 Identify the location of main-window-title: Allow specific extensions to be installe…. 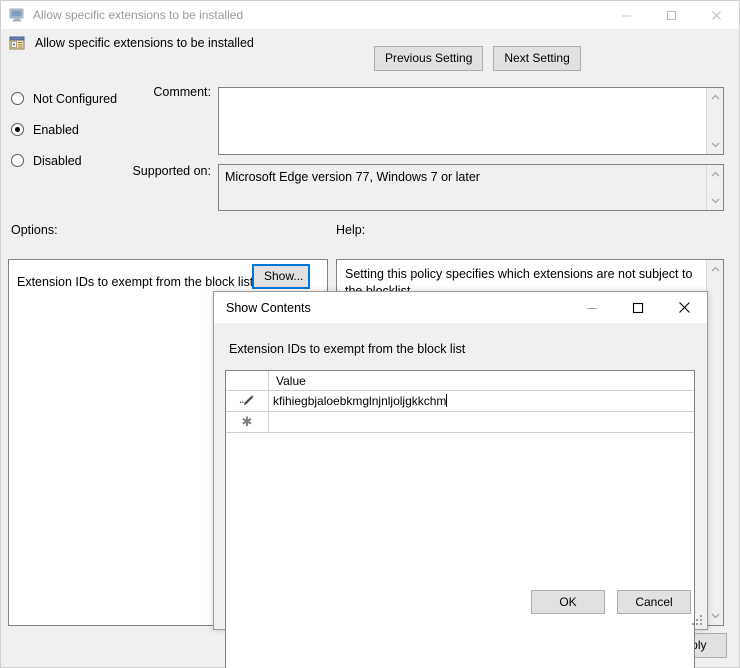
(138, 15).